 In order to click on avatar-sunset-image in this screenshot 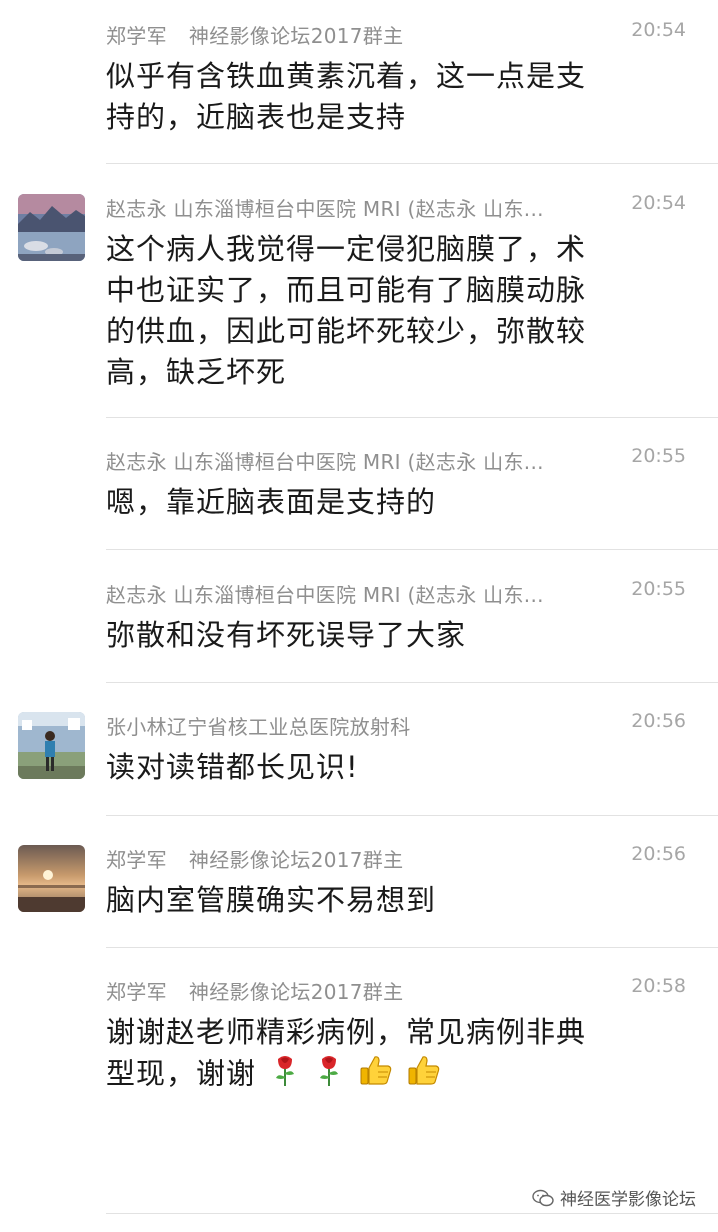, I will do `click(51, 878)`.